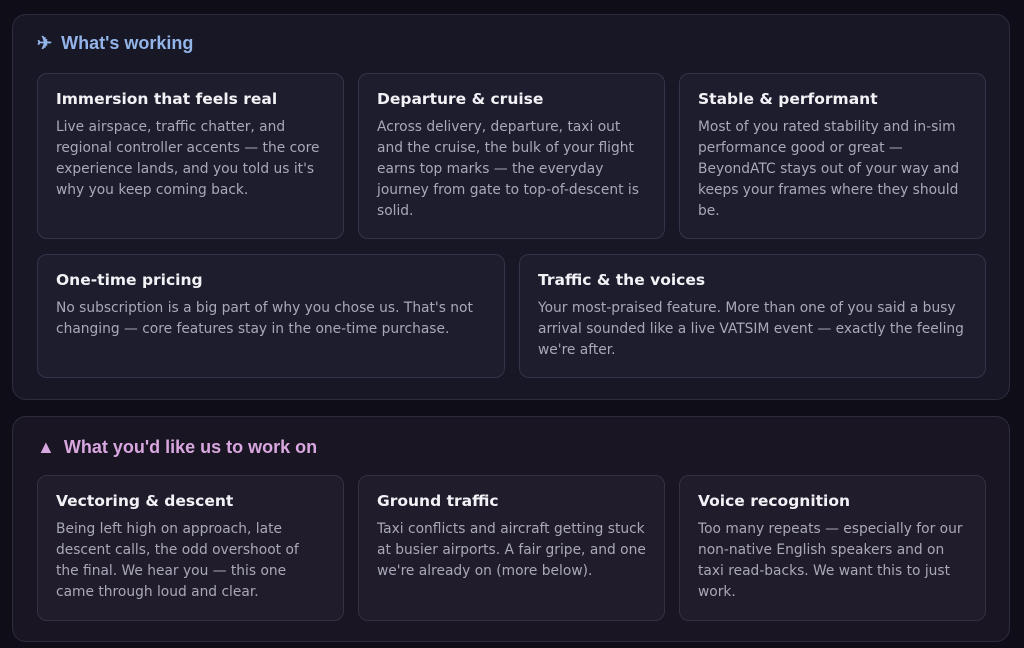 This screenshot has height=648, width=1024. What do you see at coordinates (145, 501) in the screenshot?
I see `card-title: Vectoring & descent` at bounding box center [145, 501].